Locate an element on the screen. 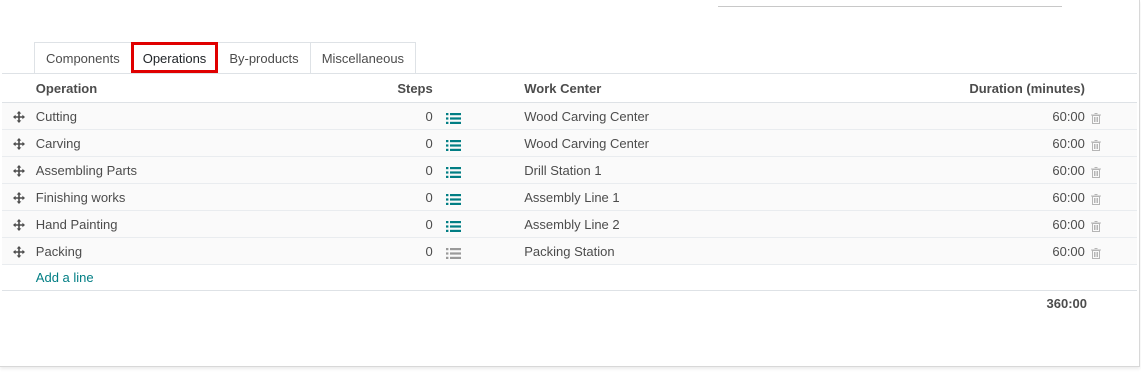 This screenshot has width=1141, height=372. tab-operations: Operations is located at coordinates (174, 57).